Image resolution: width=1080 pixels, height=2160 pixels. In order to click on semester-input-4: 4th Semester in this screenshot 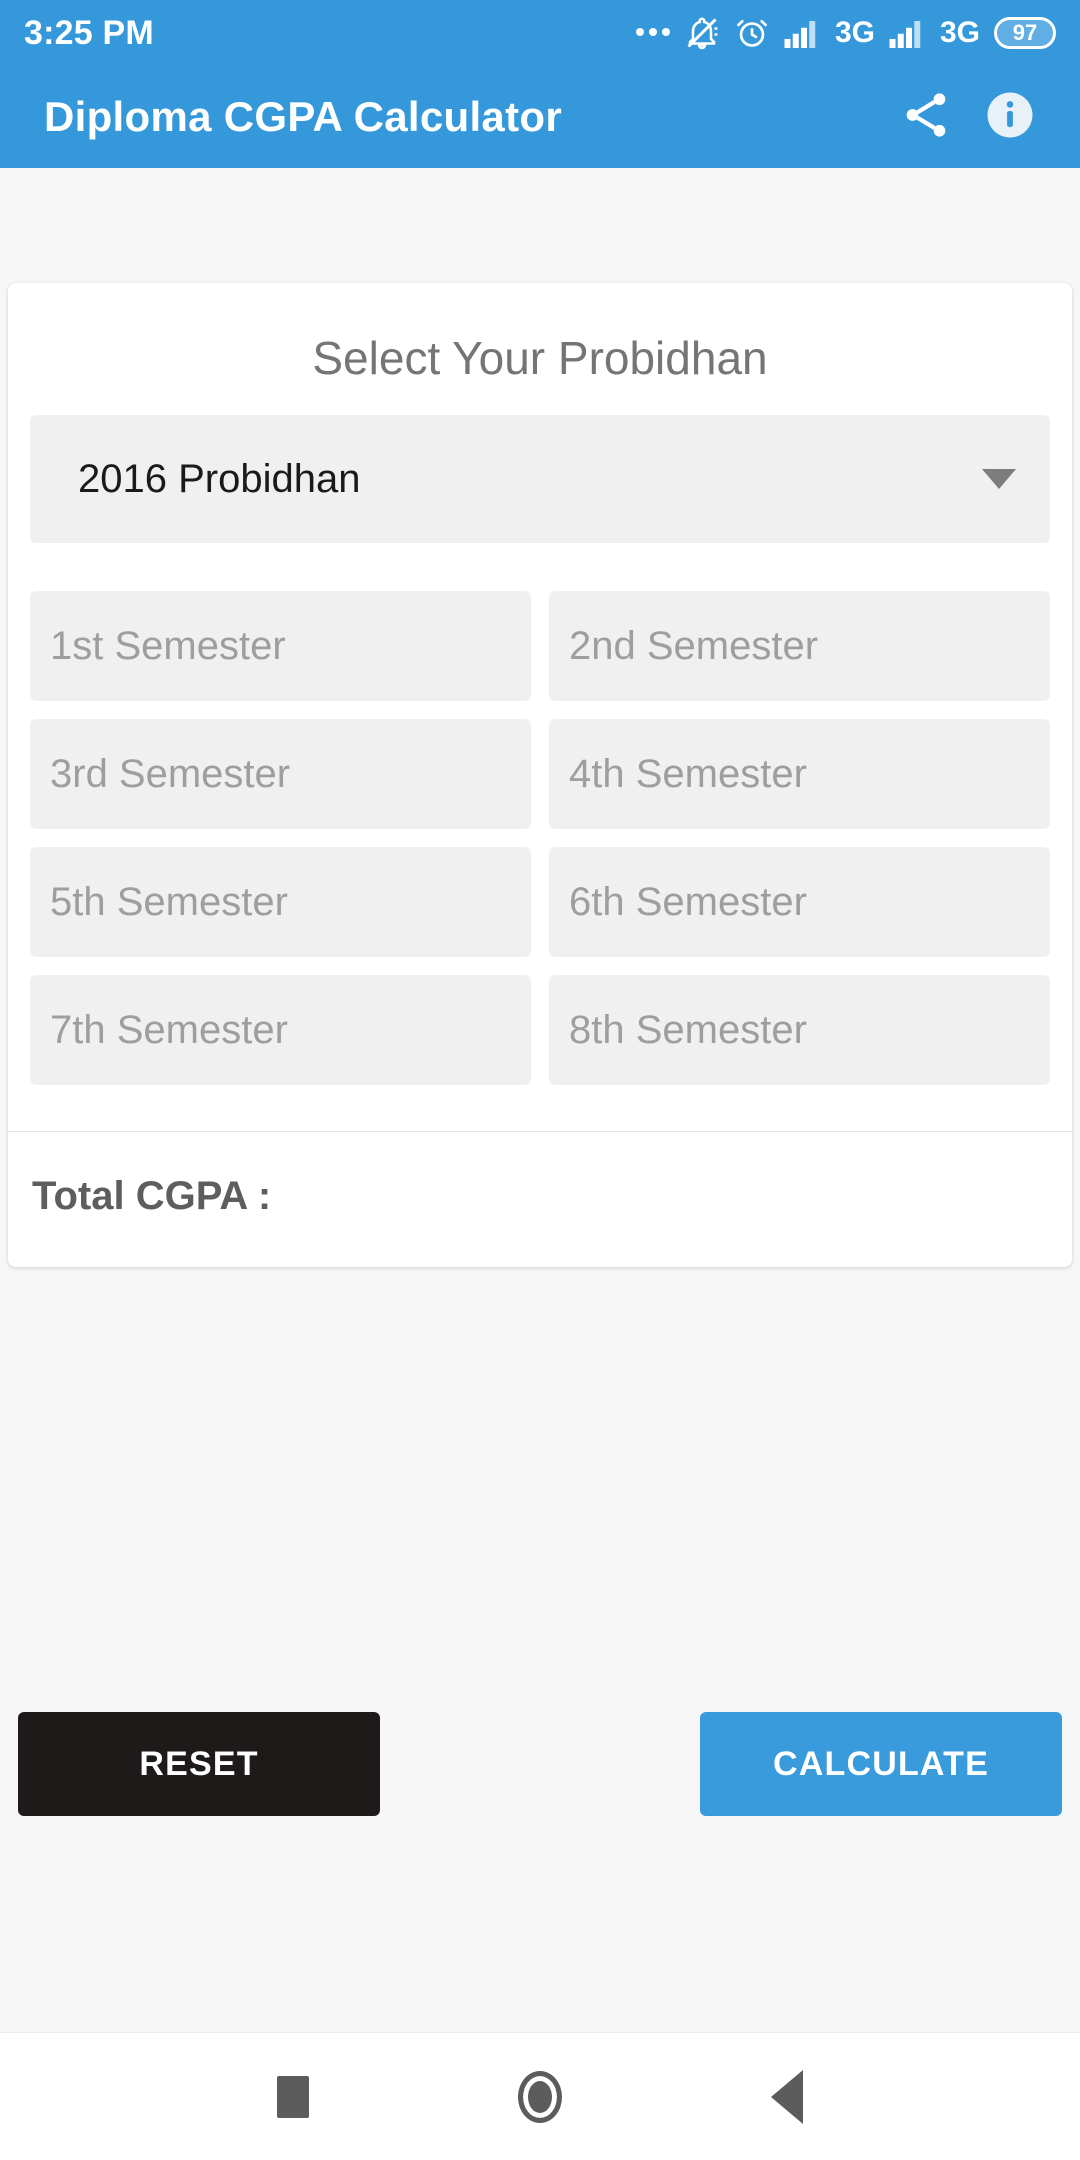, I will do `click(799, 774)`.